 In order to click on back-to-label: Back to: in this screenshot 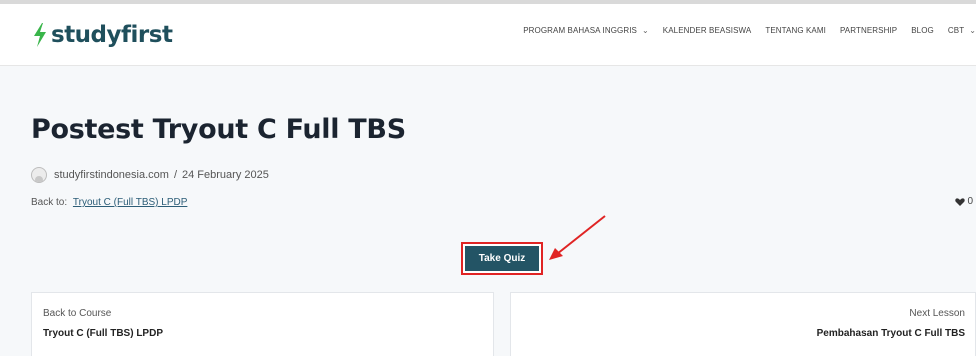, I will do `click(49, 202)`.